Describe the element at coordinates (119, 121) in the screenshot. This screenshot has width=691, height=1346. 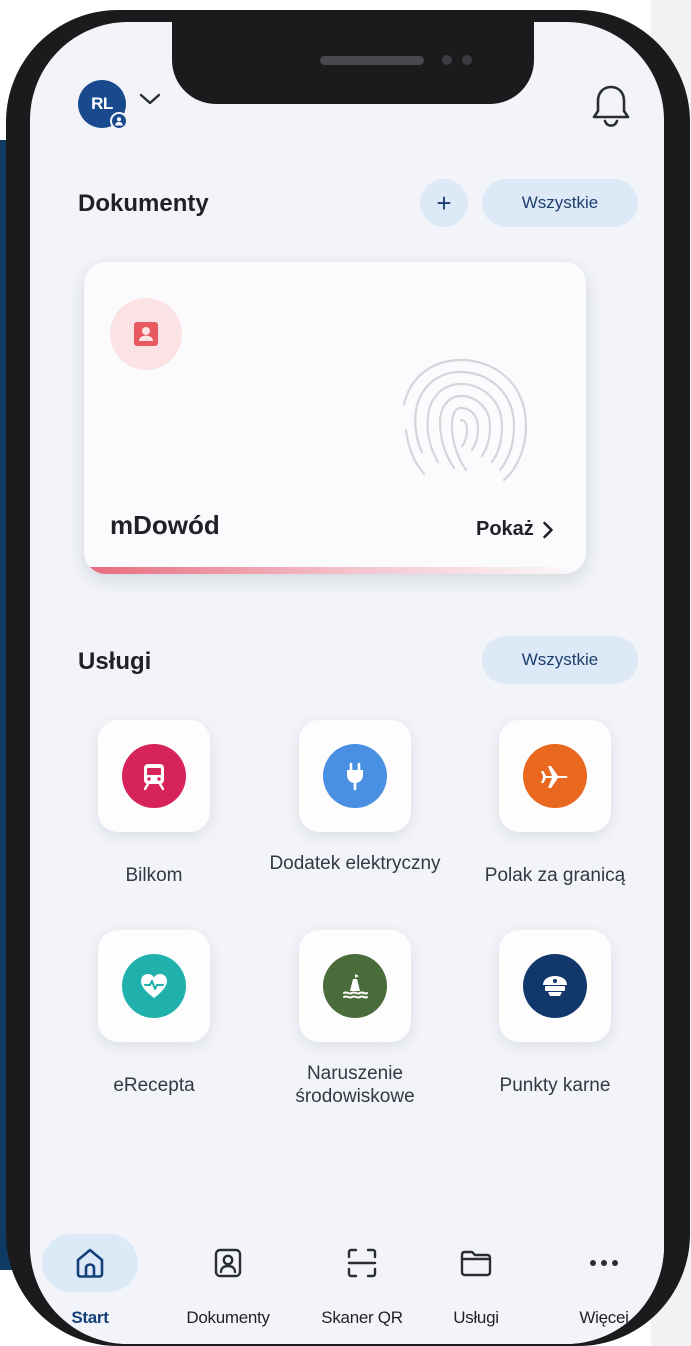
I see `user-badge-icon` at that location.